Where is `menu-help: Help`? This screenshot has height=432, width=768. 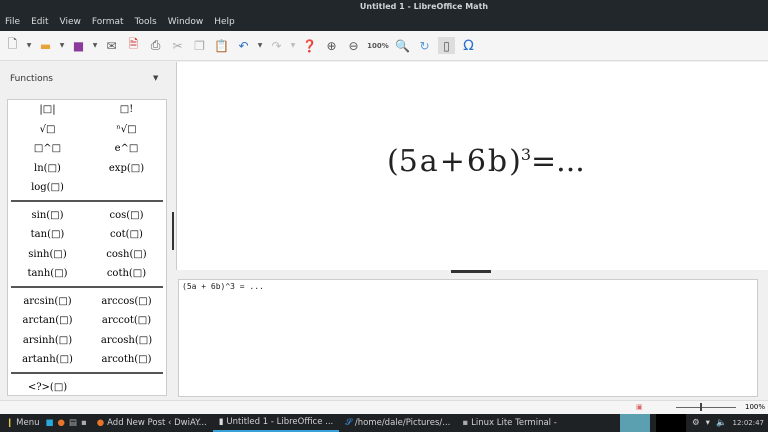 menu-help: Help is located at coordinates (224, 22).